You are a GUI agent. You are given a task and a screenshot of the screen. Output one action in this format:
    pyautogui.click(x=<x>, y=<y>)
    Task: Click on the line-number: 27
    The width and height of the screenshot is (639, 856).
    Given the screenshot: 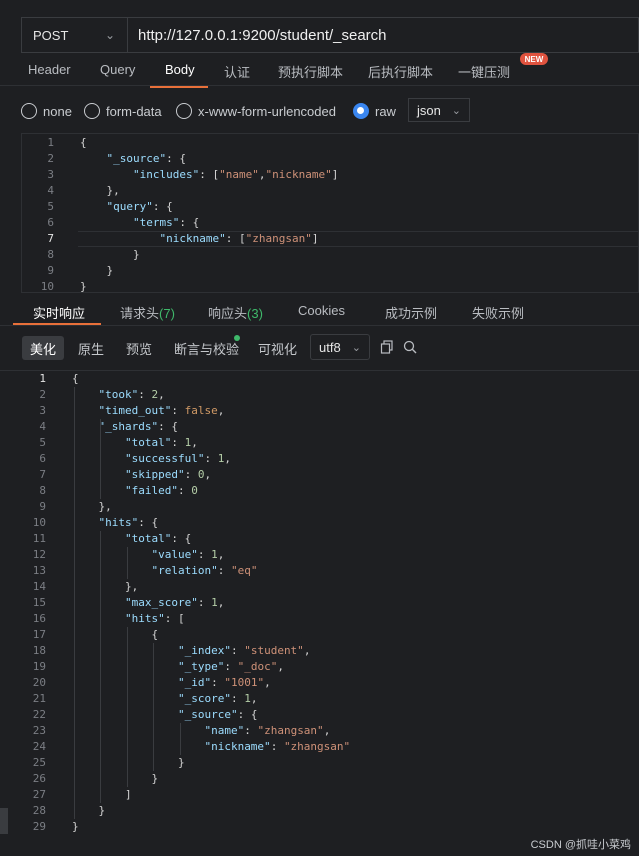 What is the action you would take?
    pyautogui.click(x=39, y=794)
    